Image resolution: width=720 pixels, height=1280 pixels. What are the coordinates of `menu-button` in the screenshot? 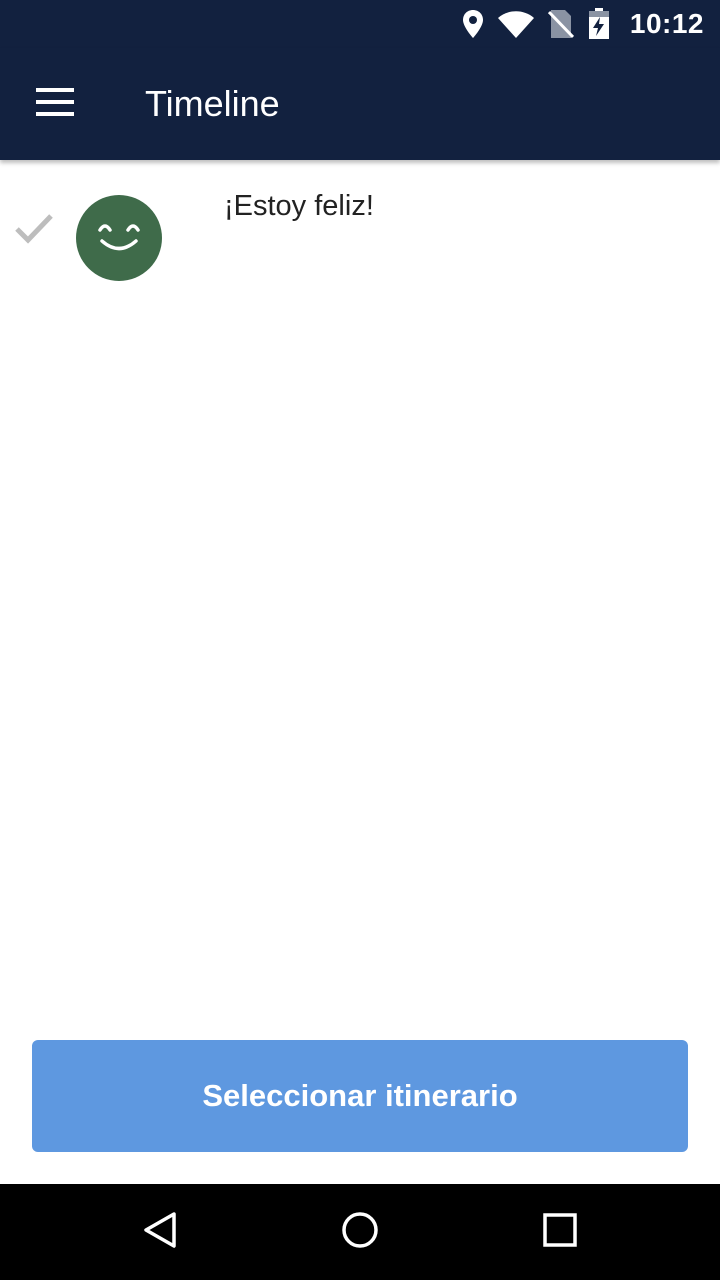 It's located at (56, 104).